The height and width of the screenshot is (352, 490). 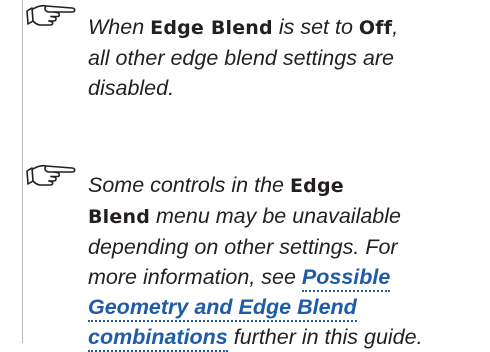 What do you see at coordinates (395, 27) in the screenshot?
I see `text-fragment: ,` at bounding box center [395, 27].